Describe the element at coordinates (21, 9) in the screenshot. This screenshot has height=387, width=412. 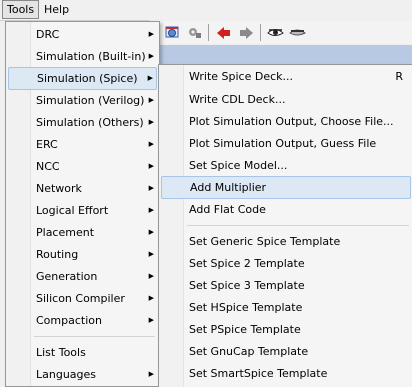
I see `menu-tools: Tools` at that location.